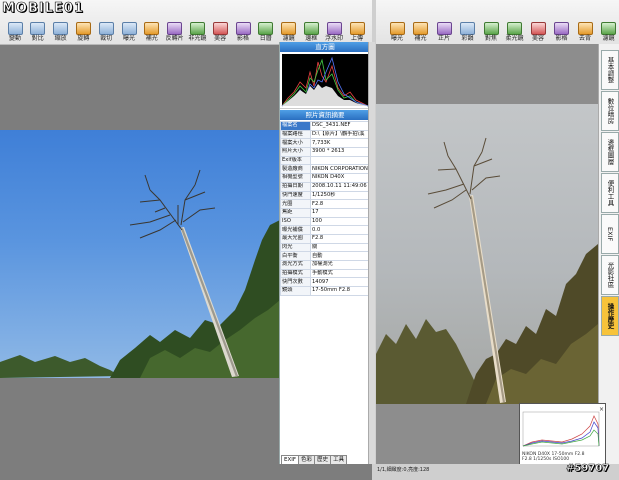  What do you see at coordinates (468, 32) in the screenshot?
I see `toolbar-button-3: 彩韻` at bounding box center [468, 32].